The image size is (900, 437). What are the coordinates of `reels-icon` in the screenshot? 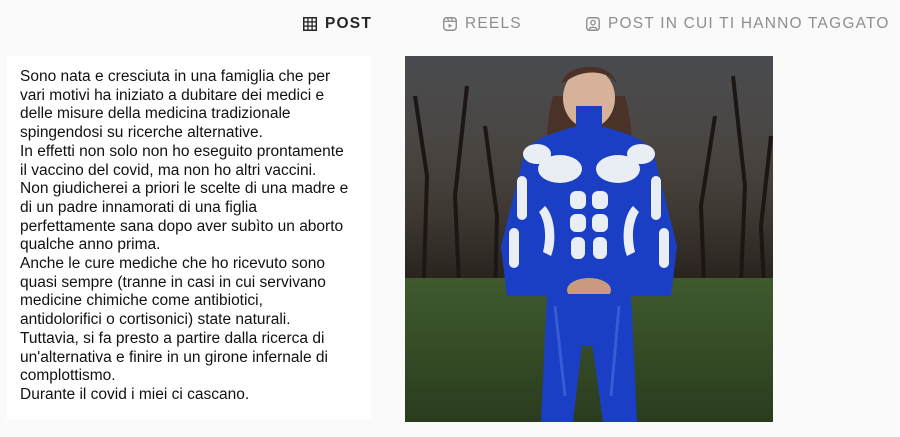 It's located at (450, 24).